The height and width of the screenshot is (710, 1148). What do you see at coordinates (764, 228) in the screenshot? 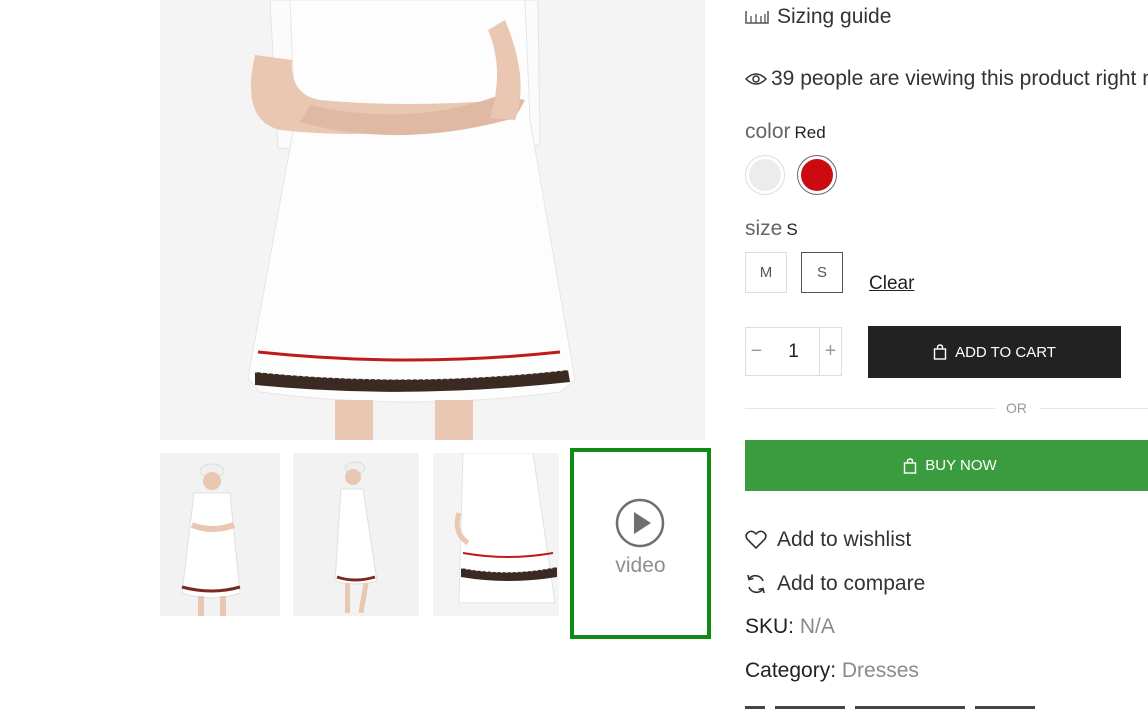
I see `size-label: size` at bounding box center [764, 228].